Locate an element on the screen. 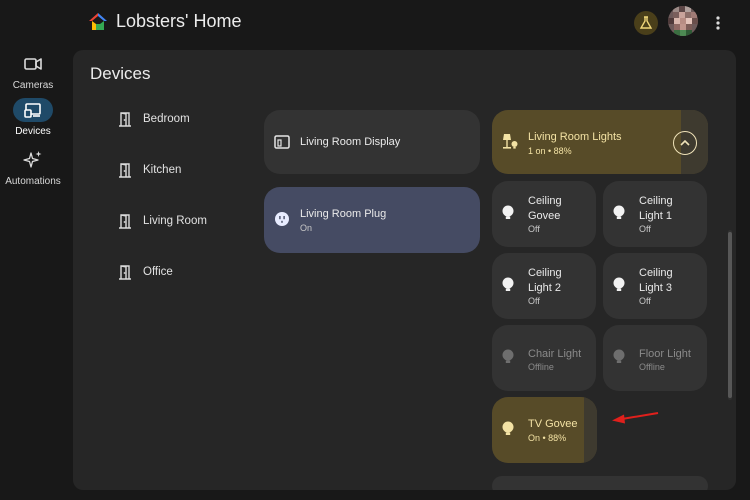  smart-display-icon is located at coordinates (282, 142).